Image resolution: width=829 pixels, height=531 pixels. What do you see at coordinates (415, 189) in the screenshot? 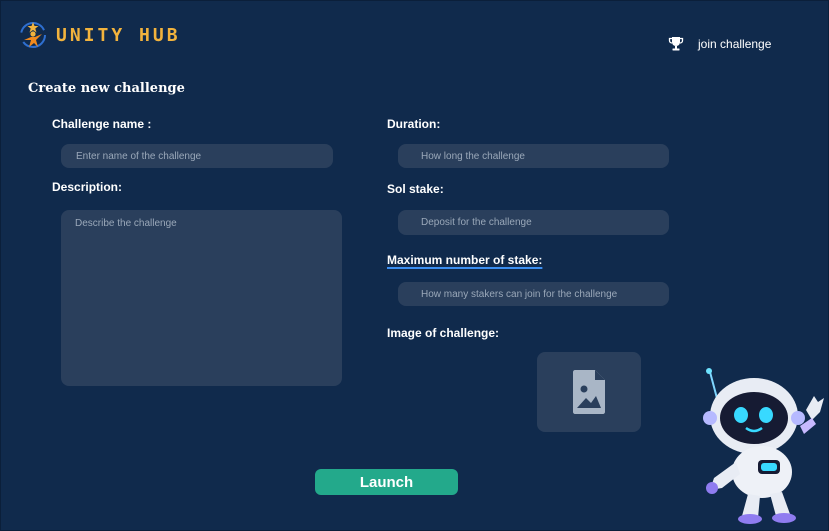
I see `sol-stake-label: Sol stake:` at bounding box center [415, 189].